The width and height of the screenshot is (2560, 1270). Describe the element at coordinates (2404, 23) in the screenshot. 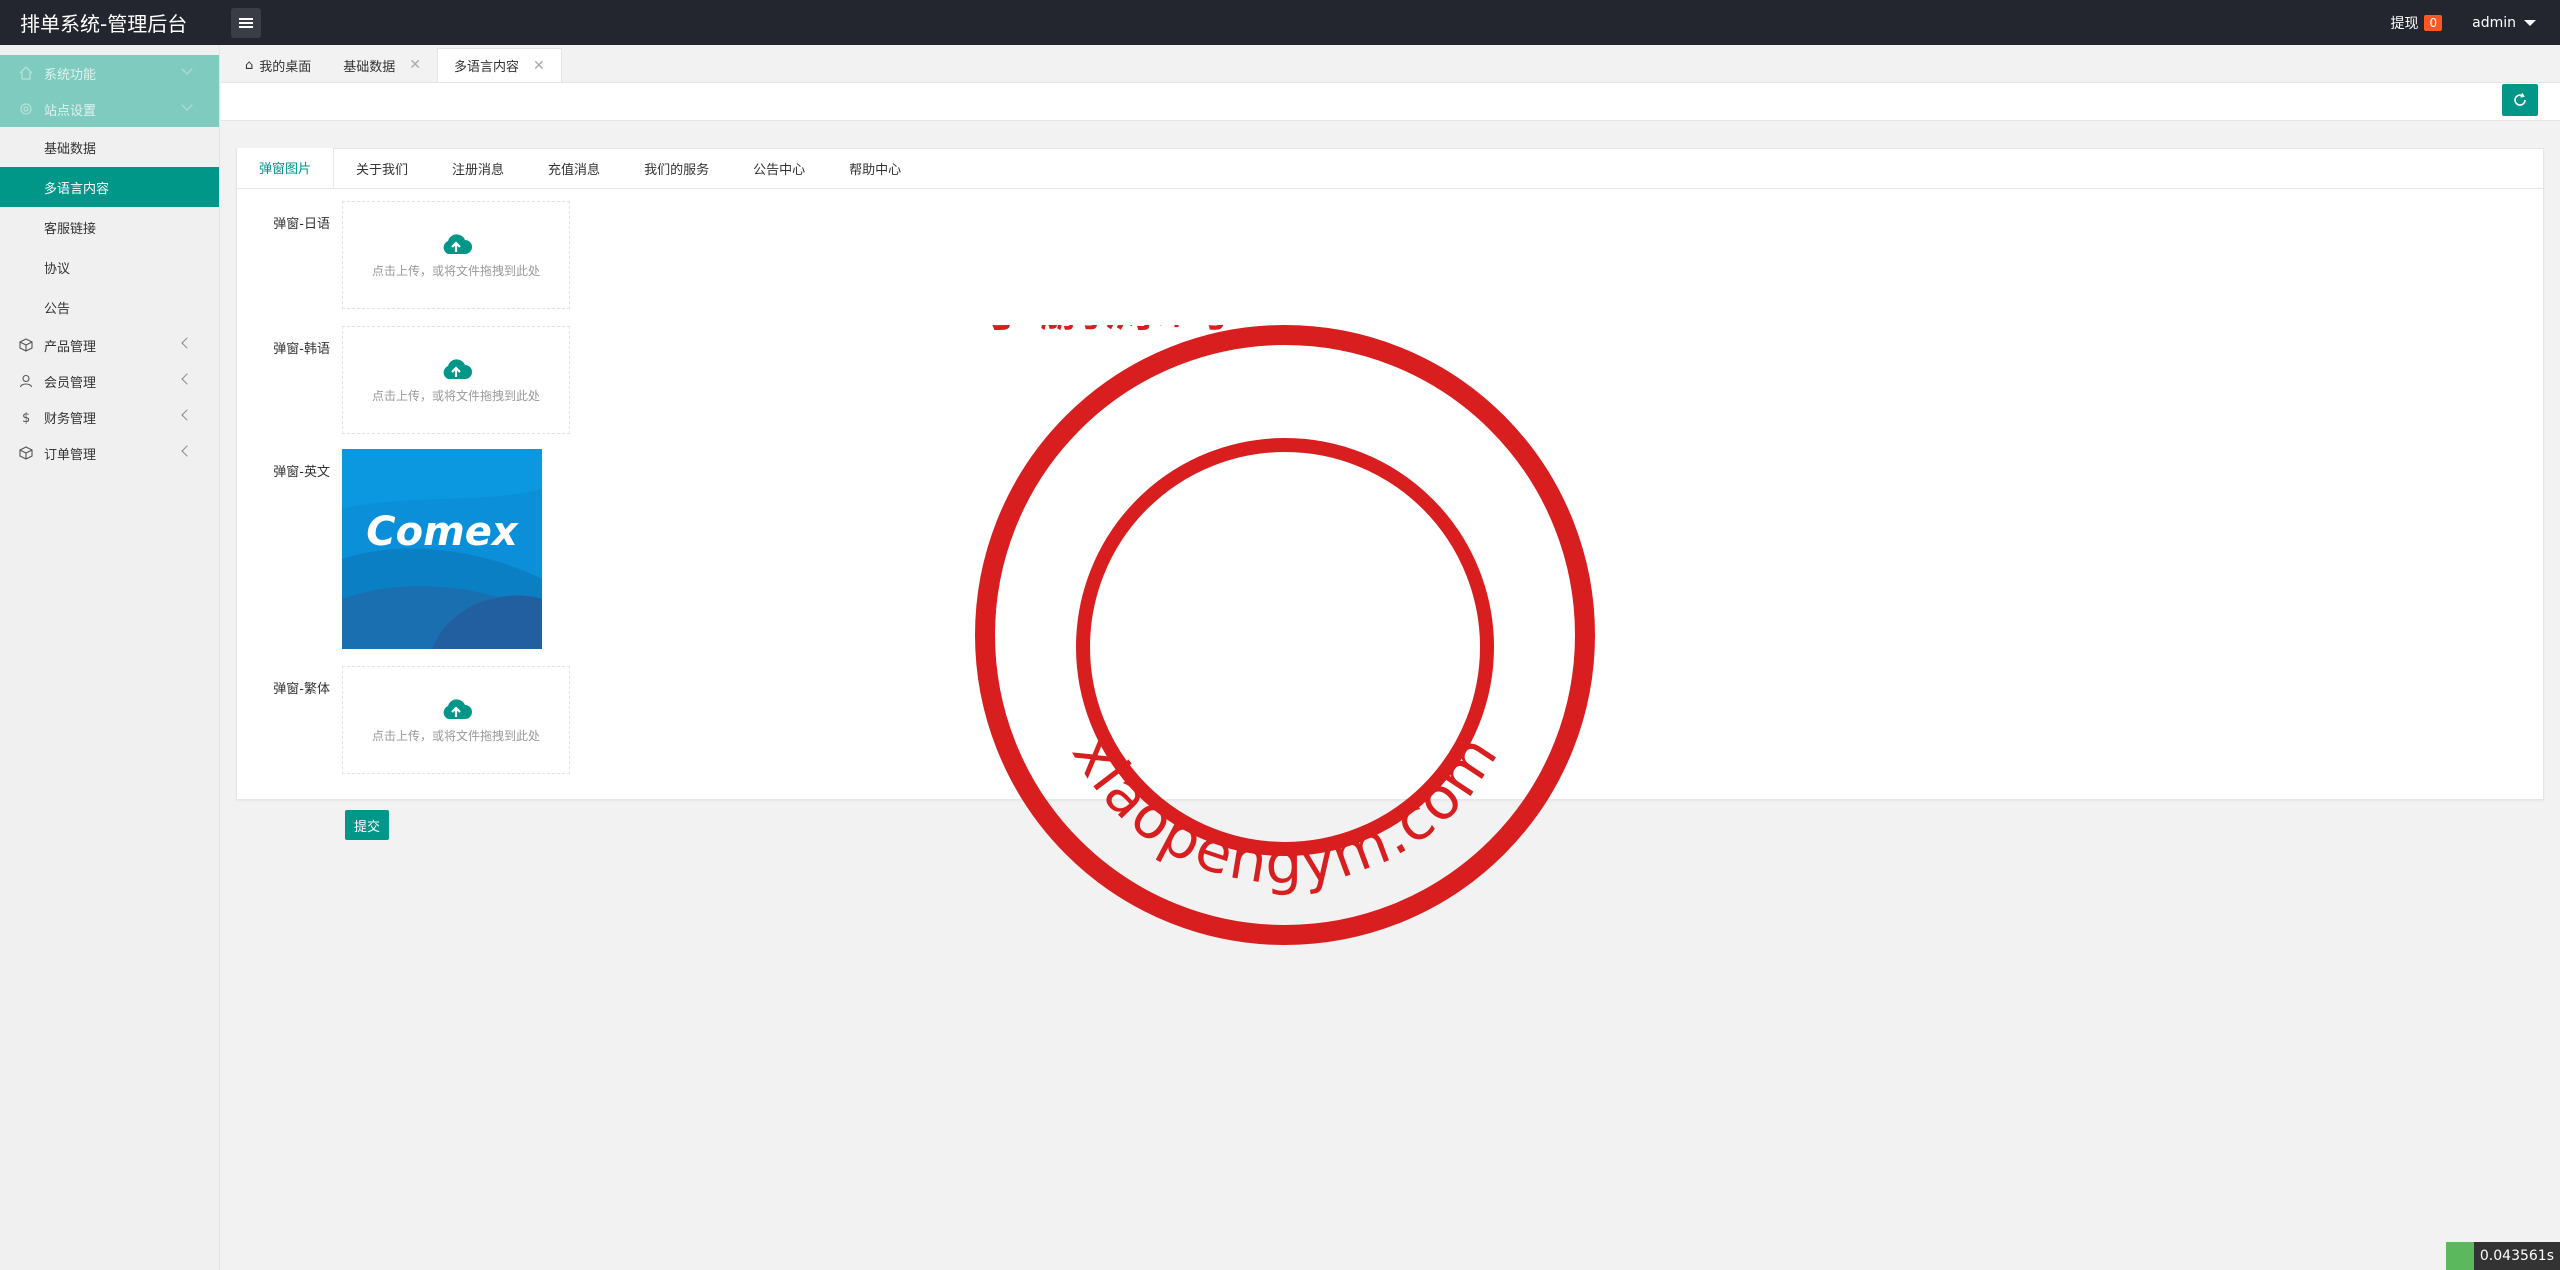

I see `withdraw-label: 提现` at that location.